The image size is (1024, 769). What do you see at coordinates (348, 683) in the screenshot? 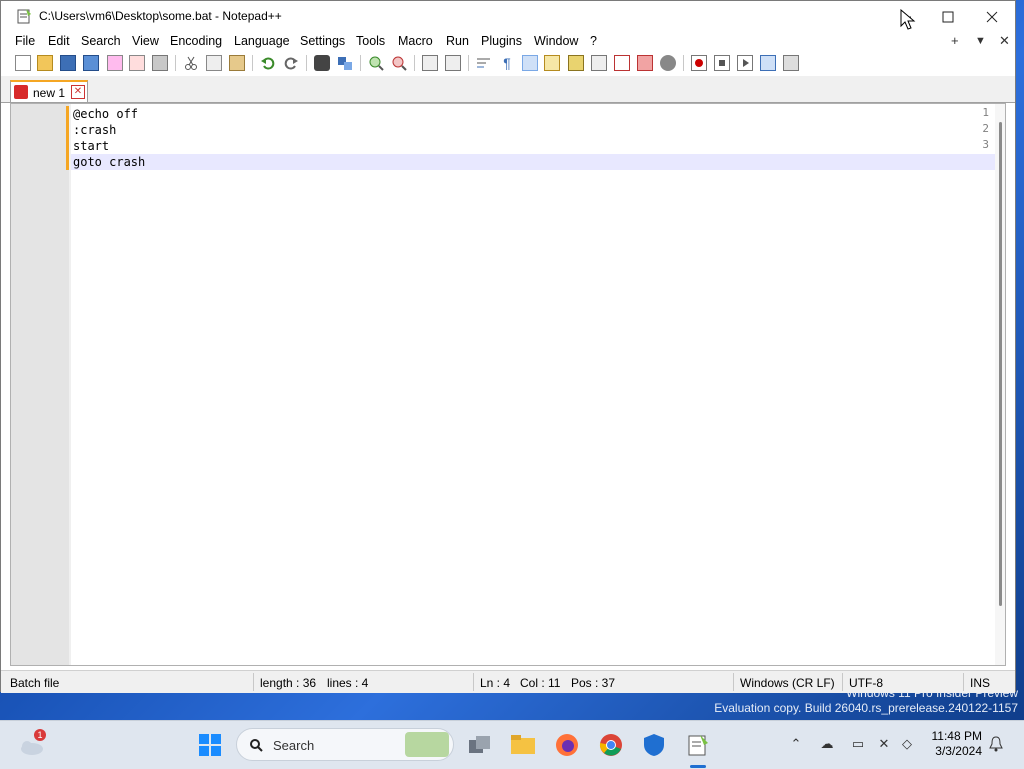
I see `status-lines: lines : 4` at bounding box center [348, 683].